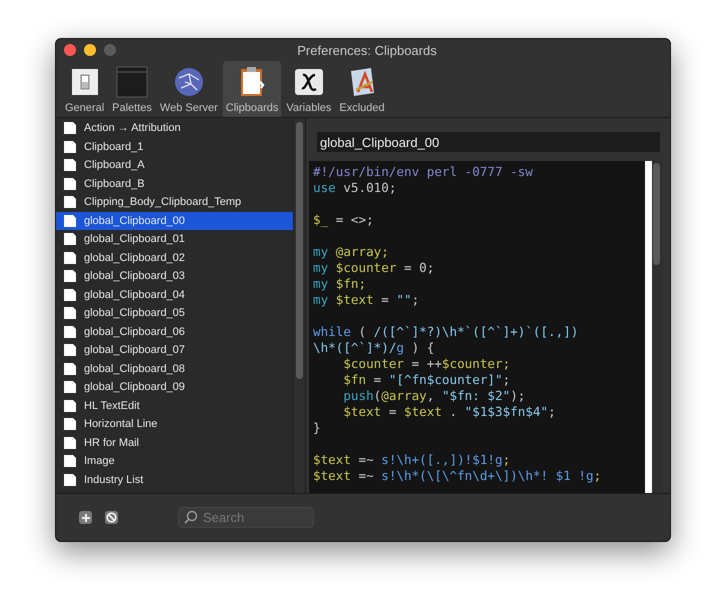 This screenshot has width=727, height=616. Describe the element at coordinates (174, 313) in the screenshot. I see `clipboard-item: global_Clipboard_05` at that location.